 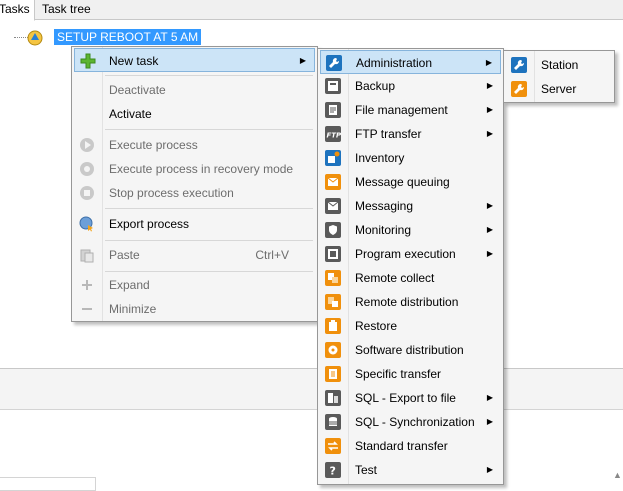 I want to click on menu-item-station: Station, so click(x=559, y=65).